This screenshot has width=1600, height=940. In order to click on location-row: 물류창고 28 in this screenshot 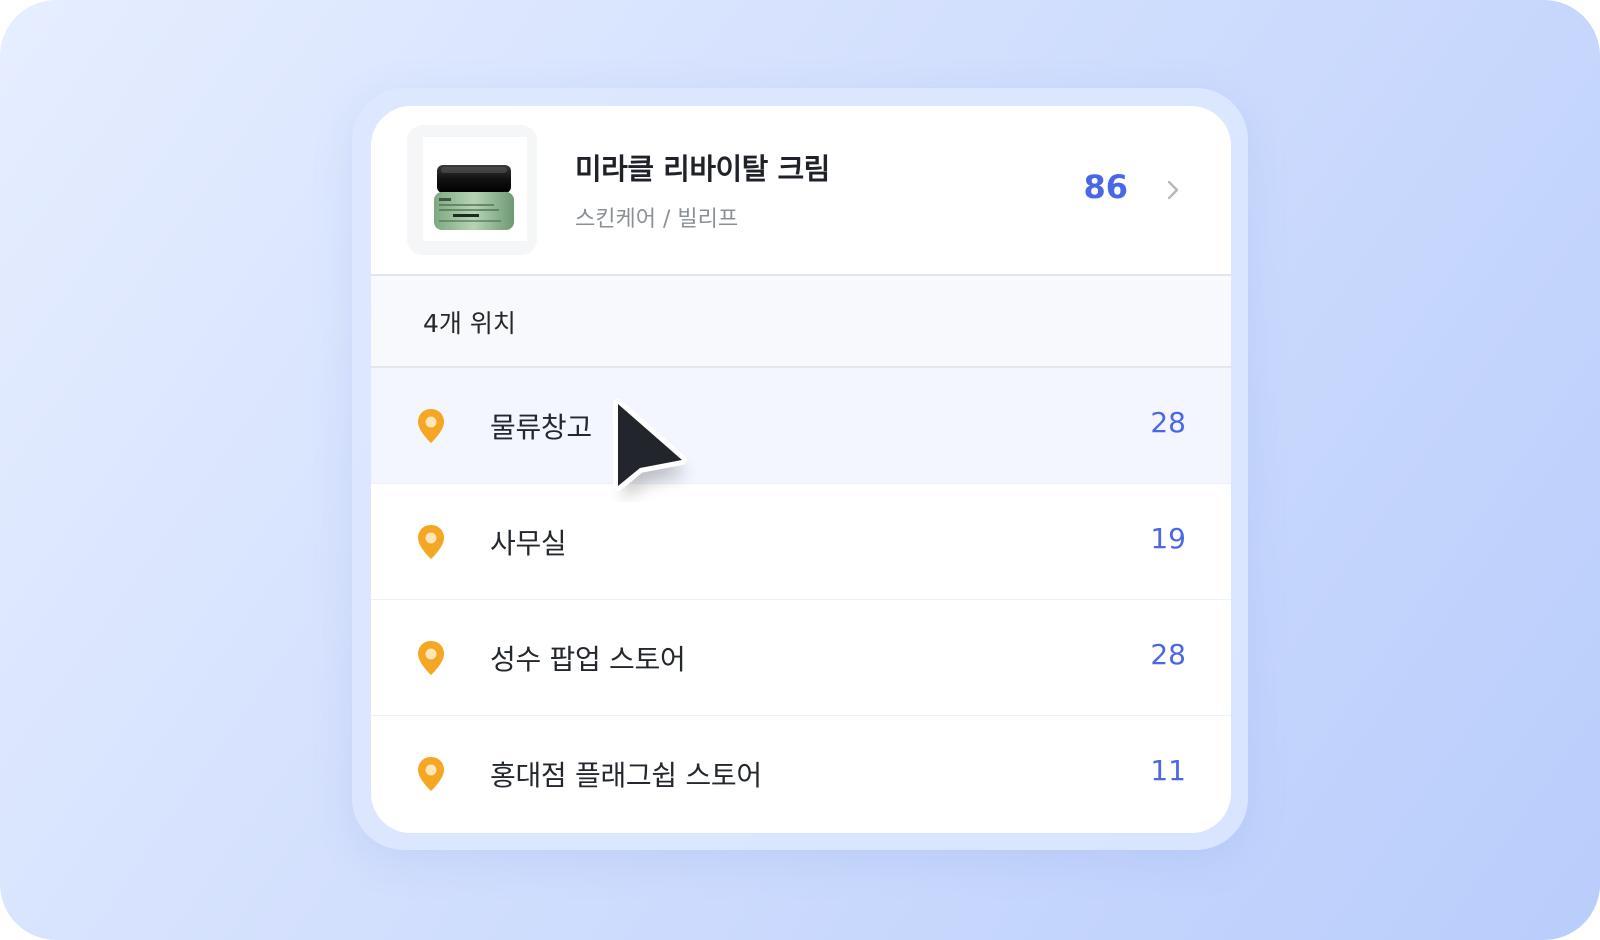, I will do `click(801, 426)`.